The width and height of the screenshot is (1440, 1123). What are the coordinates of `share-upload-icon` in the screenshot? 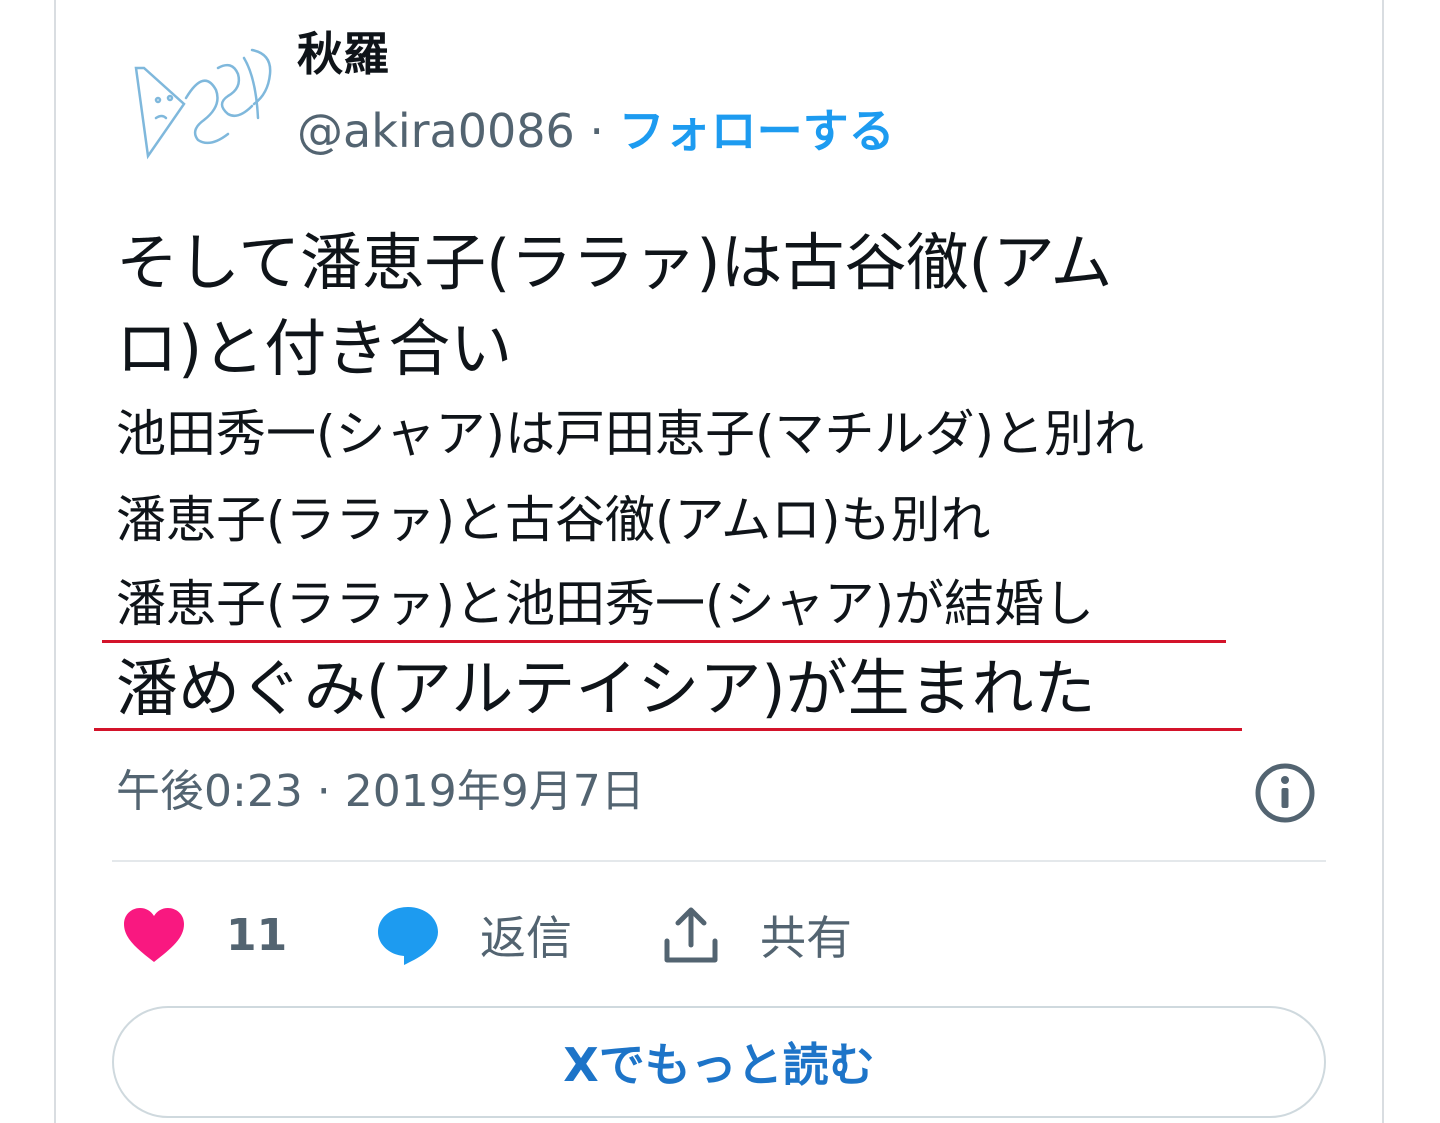 It's located at (691, 935).